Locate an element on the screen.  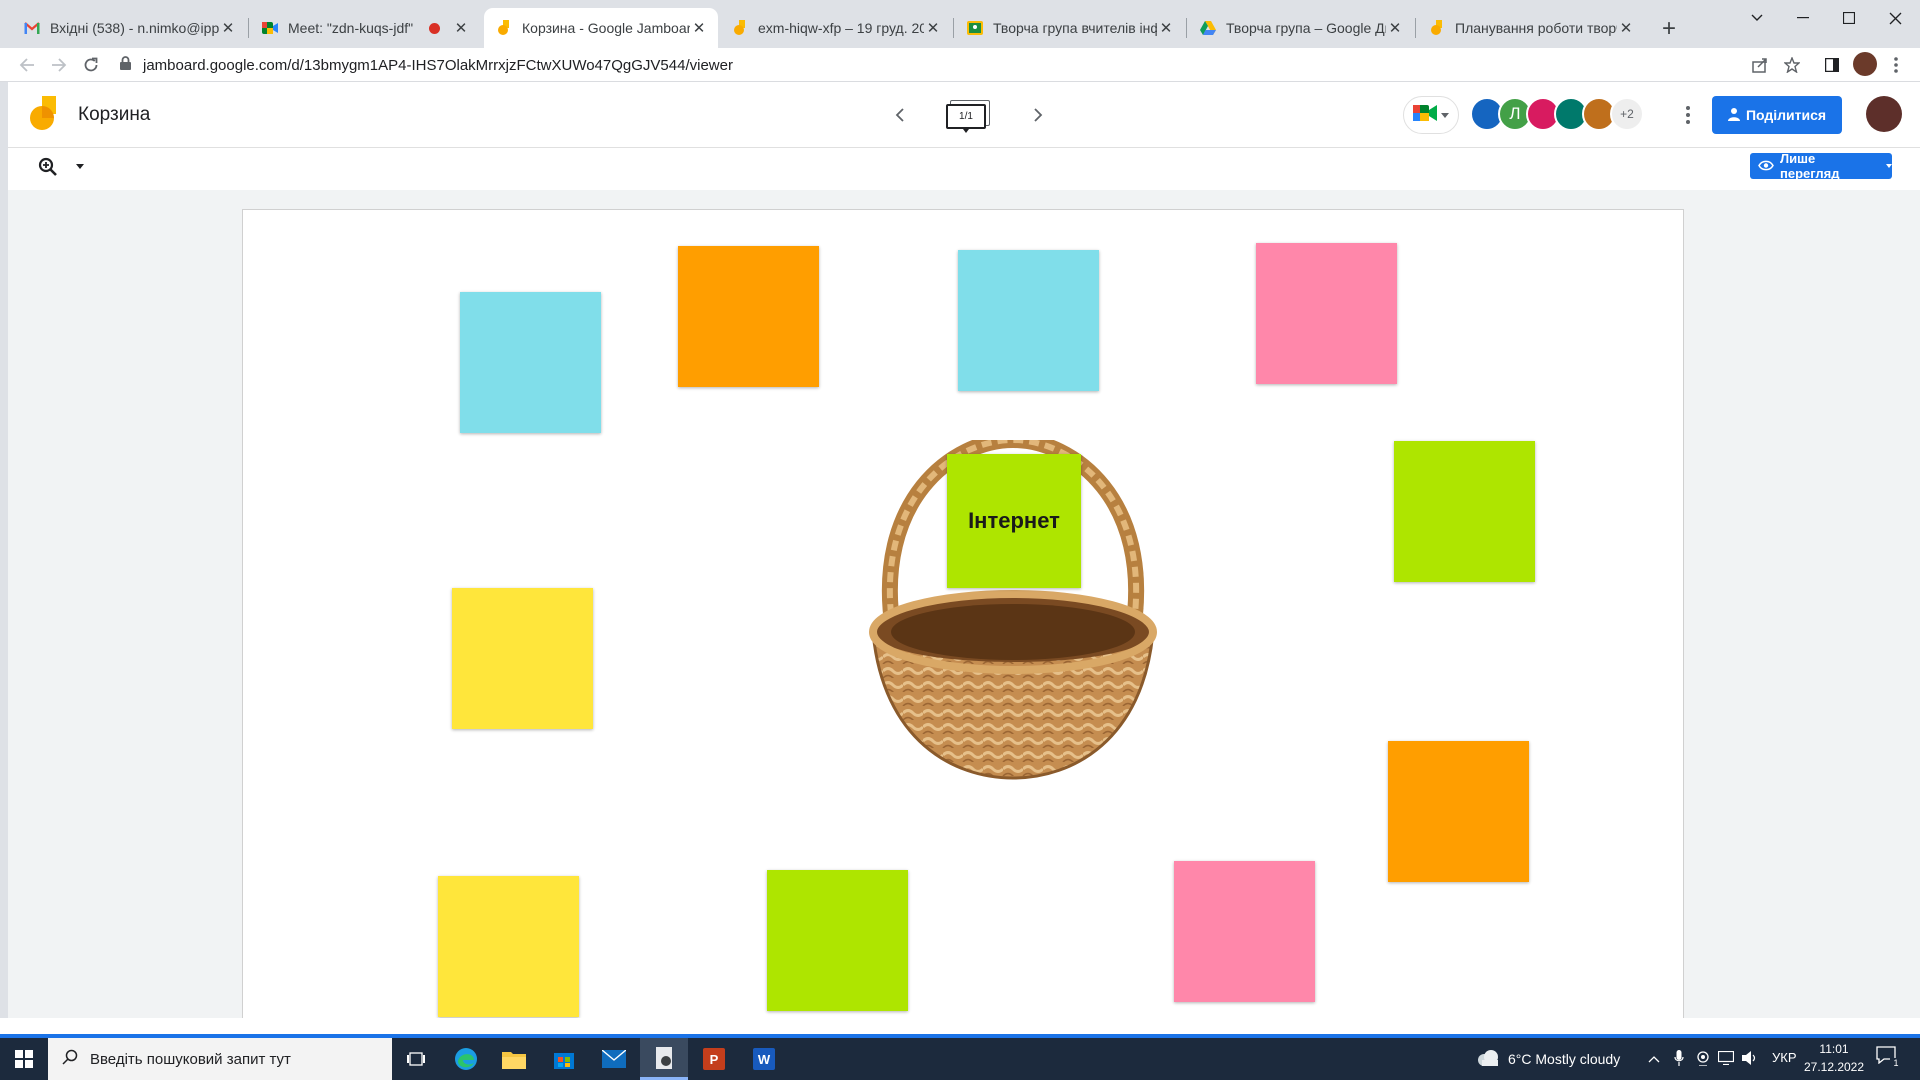
edge-icon is located at coordinates (466, 1059).